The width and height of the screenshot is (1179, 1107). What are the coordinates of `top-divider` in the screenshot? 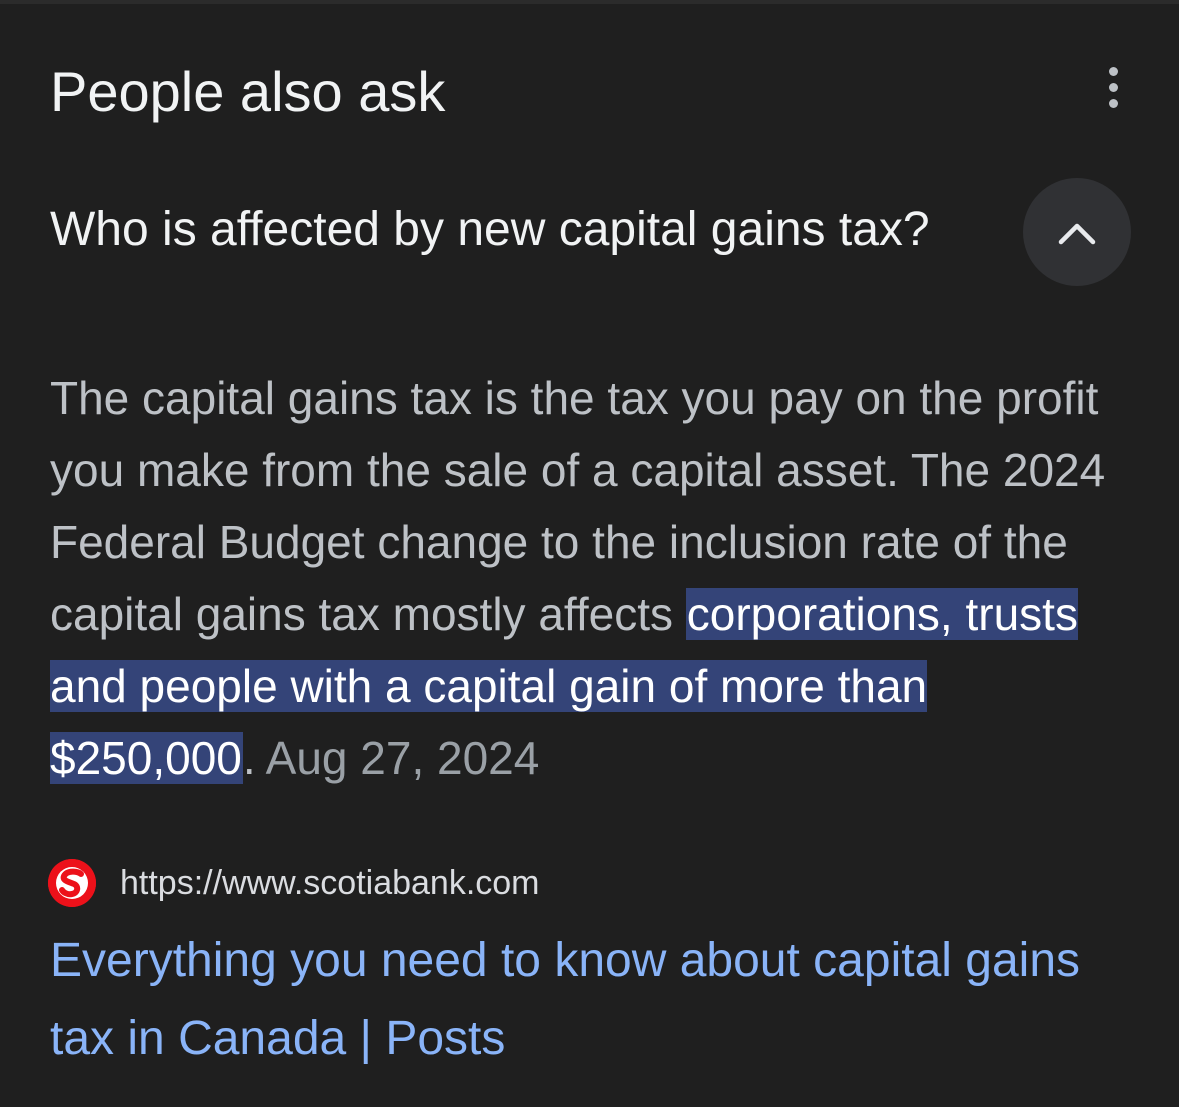 It's located at (589, 2).